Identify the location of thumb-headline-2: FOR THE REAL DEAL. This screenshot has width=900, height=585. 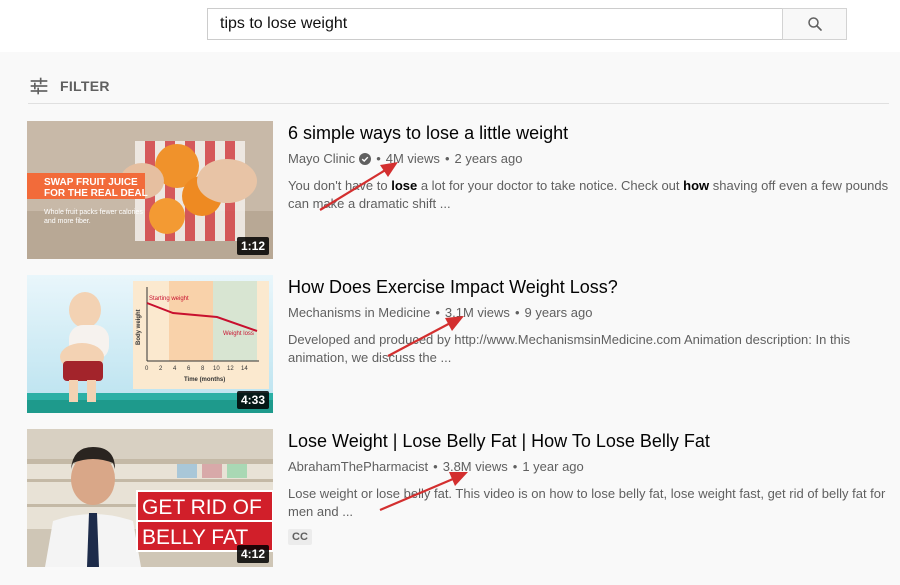
(96, 193).